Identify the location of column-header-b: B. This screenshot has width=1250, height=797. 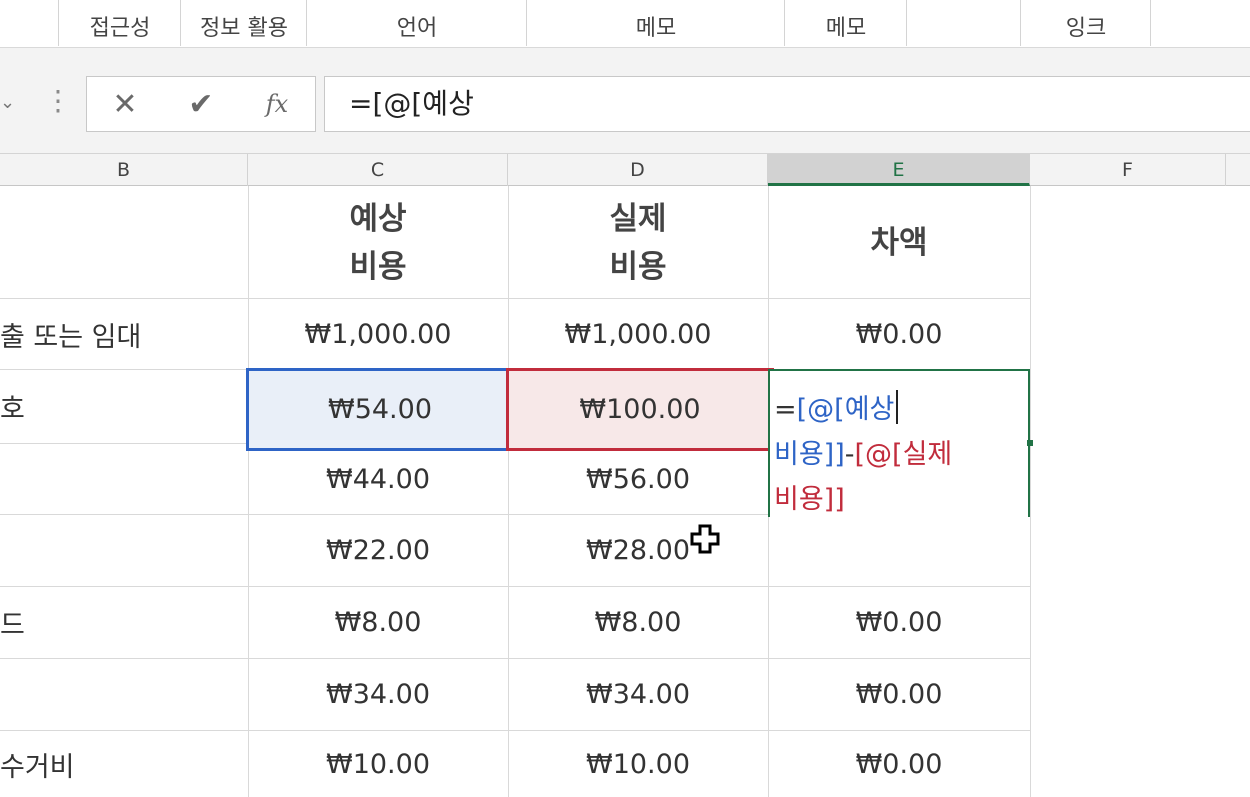
(124, 170).